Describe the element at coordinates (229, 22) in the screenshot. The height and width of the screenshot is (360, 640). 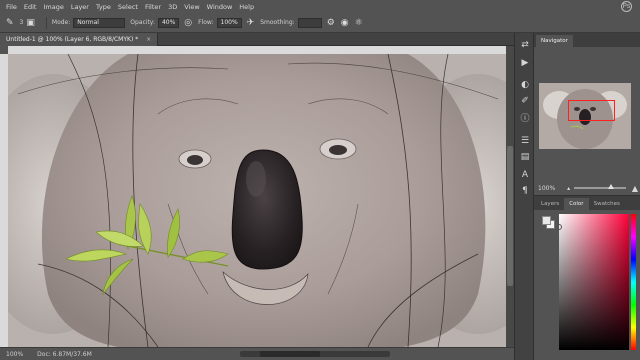
I see `flow-field: 100%` at that location.